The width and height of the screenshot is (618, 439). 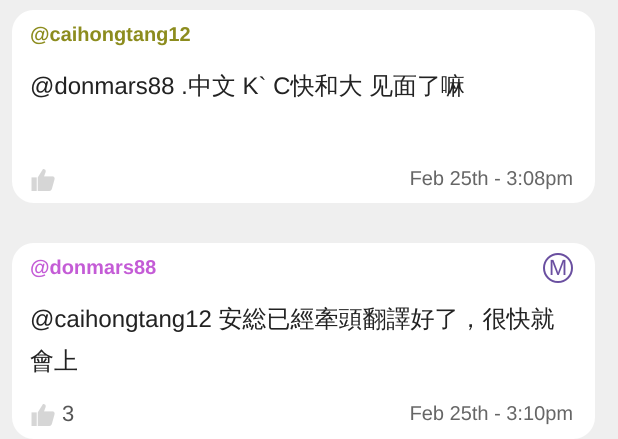 I want to click on comment-author: @donmars88, so click(x=93, y=268).